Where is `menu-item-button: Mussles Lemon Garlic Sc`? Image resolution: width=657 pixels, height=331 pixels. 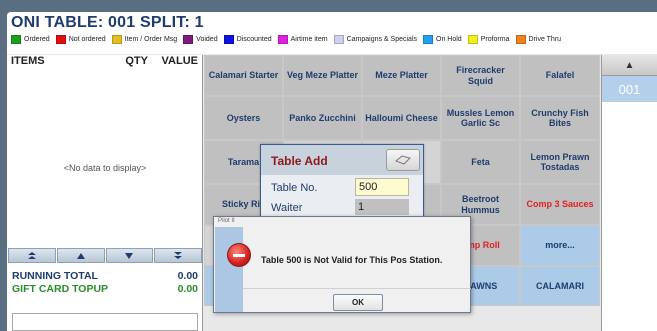 menu-item-button: Mussles Lemon Garlic Sc is located at coordinates (480, 118).